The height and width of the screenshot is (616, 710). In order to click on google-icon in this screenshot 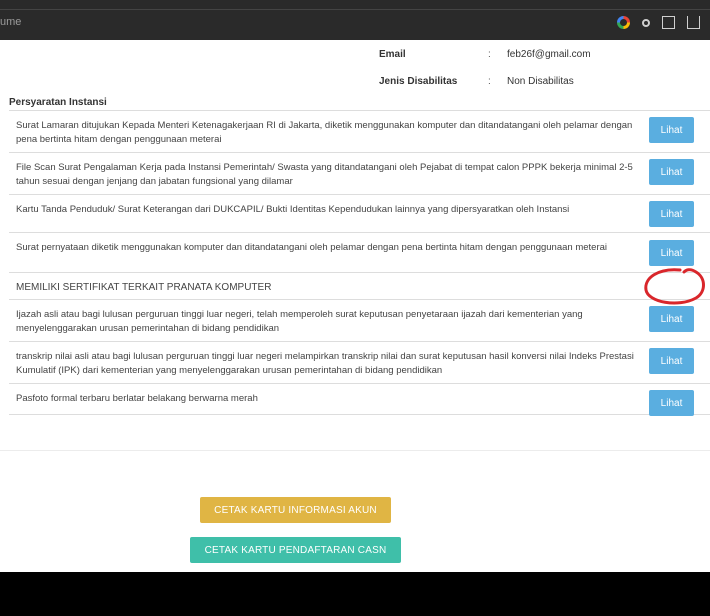, I will do `click(623, 22)`.